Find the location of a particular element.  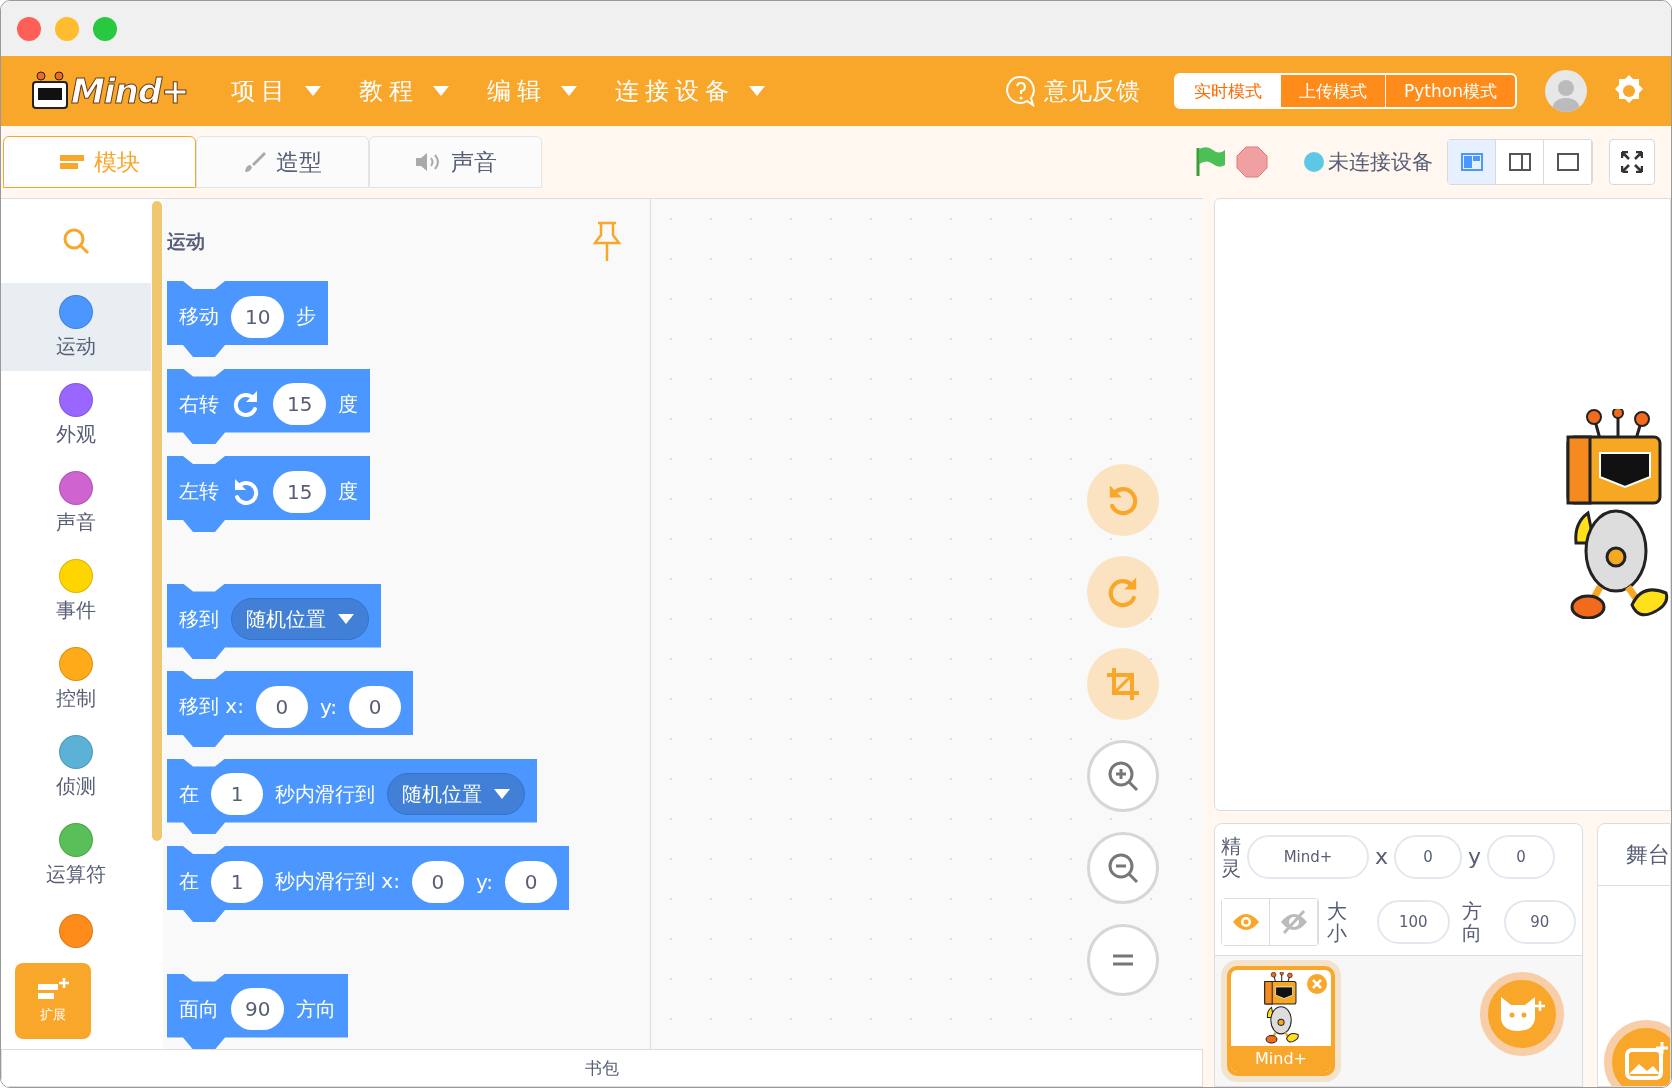

backpack-label: 书包 is located at coordinates (602, 1068).